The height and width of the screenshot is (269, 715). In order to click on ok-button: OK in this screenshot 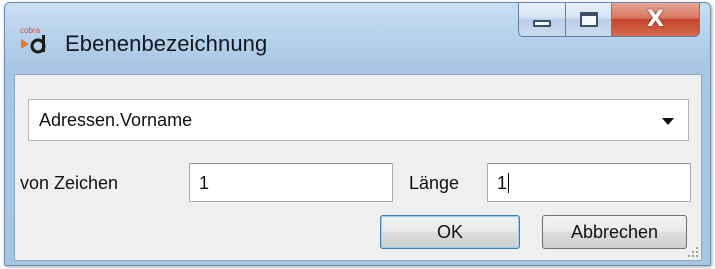, I will do `click(450, 232)`.